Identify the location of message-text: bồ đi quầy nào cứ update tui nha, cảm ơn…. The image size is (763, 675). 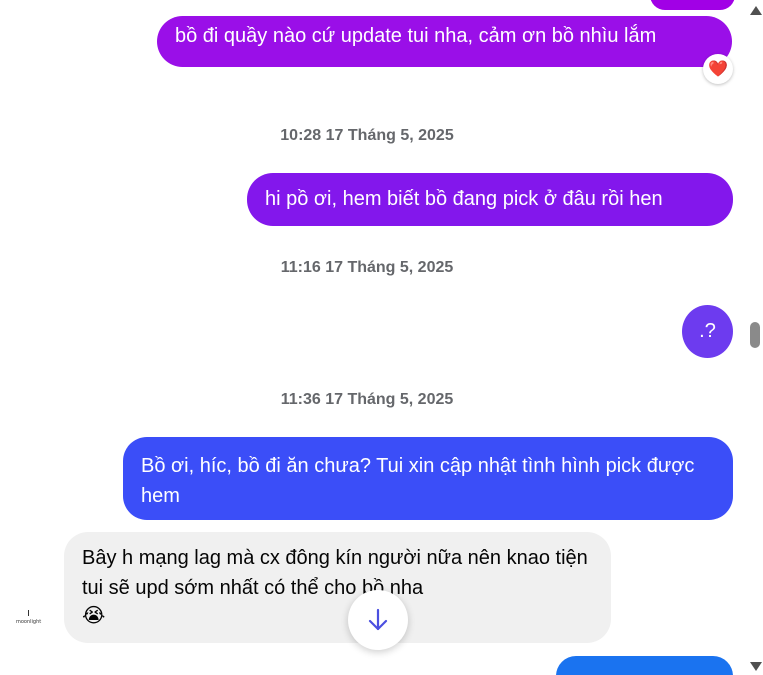
(416, 36).